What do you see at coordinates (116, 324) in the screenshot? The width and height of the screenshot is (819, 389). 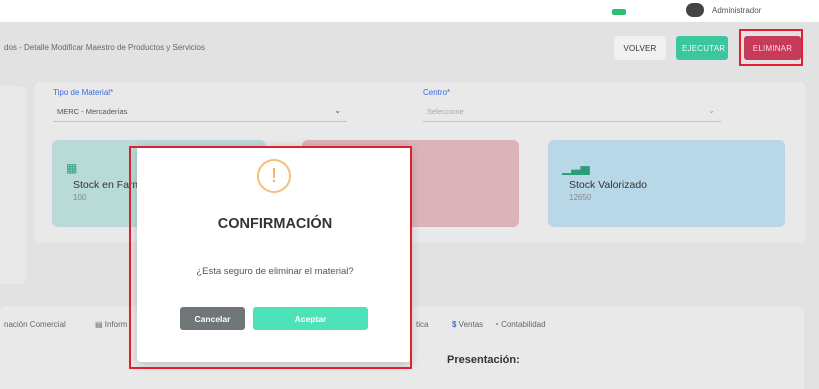 I see `tab-label: Inform` at bounding box center [116, 324].